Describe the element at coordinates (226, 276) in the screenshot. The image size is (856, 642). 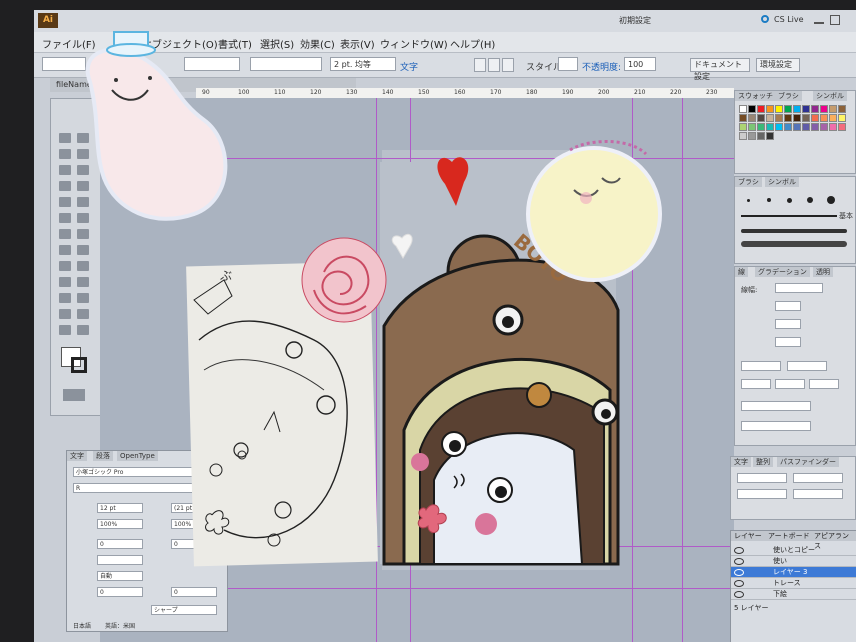
I see `sketch-scribble: ぶ` at that location.